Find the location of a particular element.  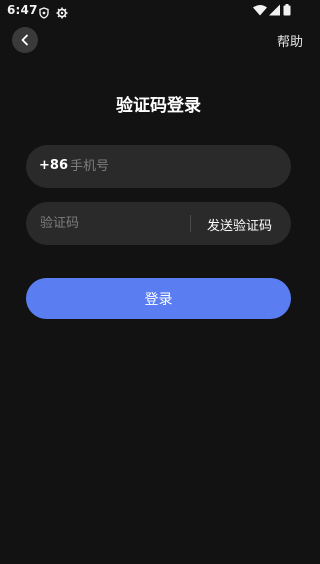

verification-code-field: 发送验证码 is located at coordinates (158, 223).